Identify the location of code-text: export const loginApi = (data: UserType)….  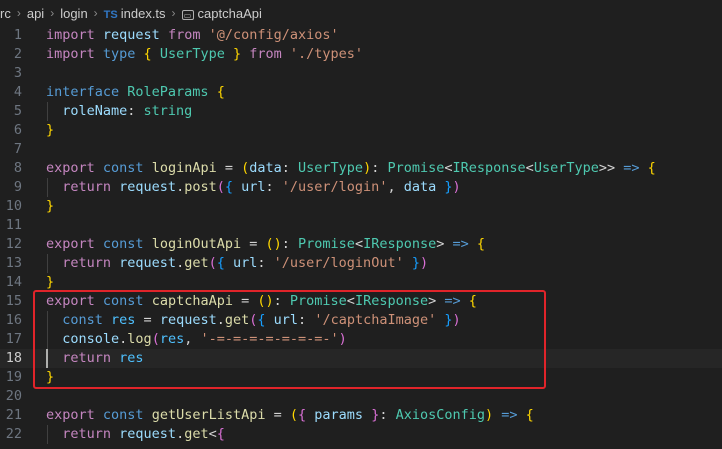
(351, 168).